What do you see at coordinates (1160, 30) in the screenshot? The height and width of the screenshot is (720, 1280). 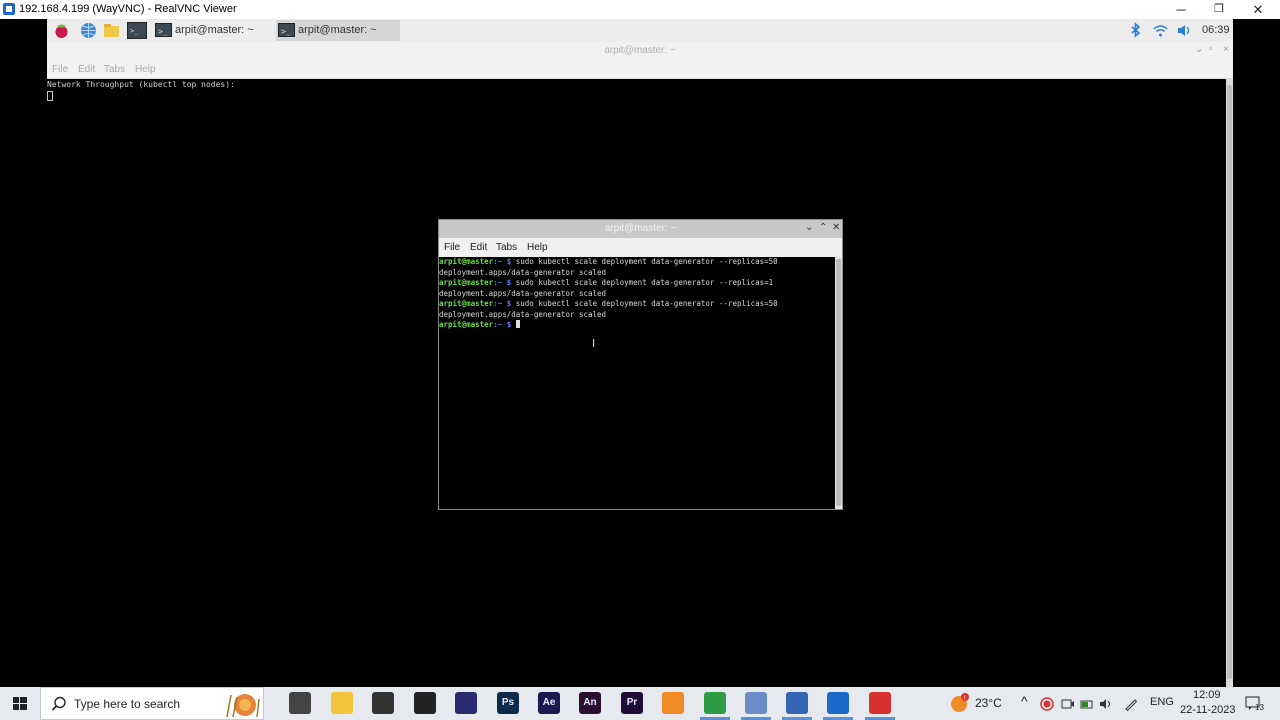 I see `wifi-icon` at bounding box center [1160, 30].